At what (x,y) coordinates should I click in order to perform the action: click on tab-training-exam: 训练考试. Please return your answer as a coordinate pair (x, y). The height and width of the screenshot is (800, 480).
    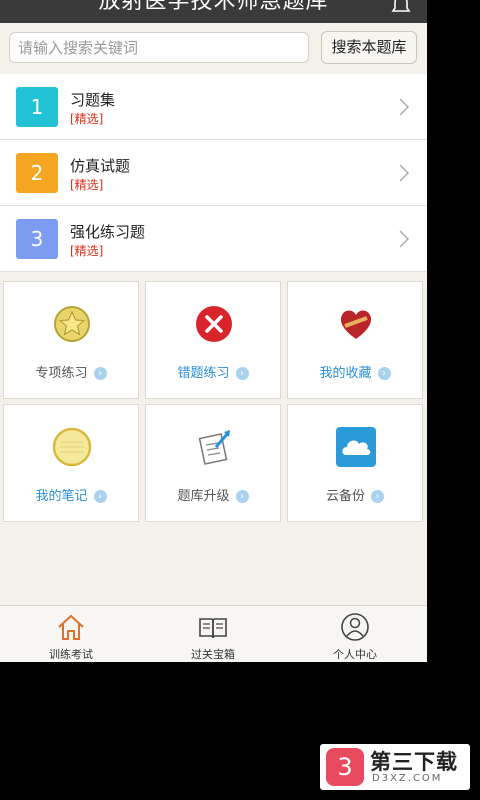
    Looking at the image, I should click on (71, 634).